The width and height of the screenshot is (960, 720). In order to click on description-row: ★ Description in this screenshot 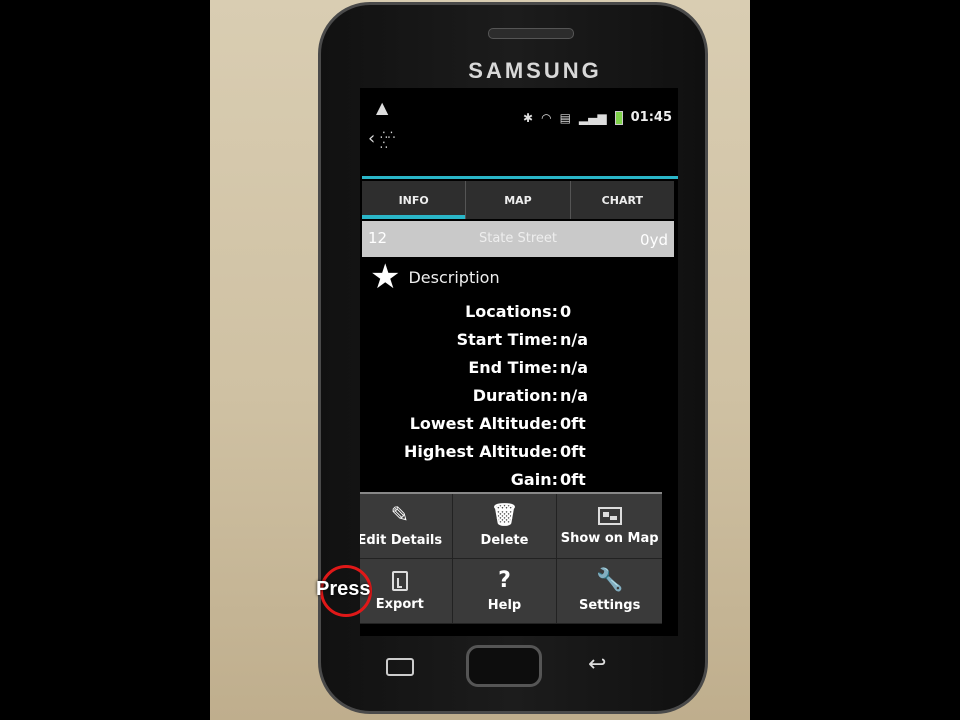, I will do `click(435, 277)`.